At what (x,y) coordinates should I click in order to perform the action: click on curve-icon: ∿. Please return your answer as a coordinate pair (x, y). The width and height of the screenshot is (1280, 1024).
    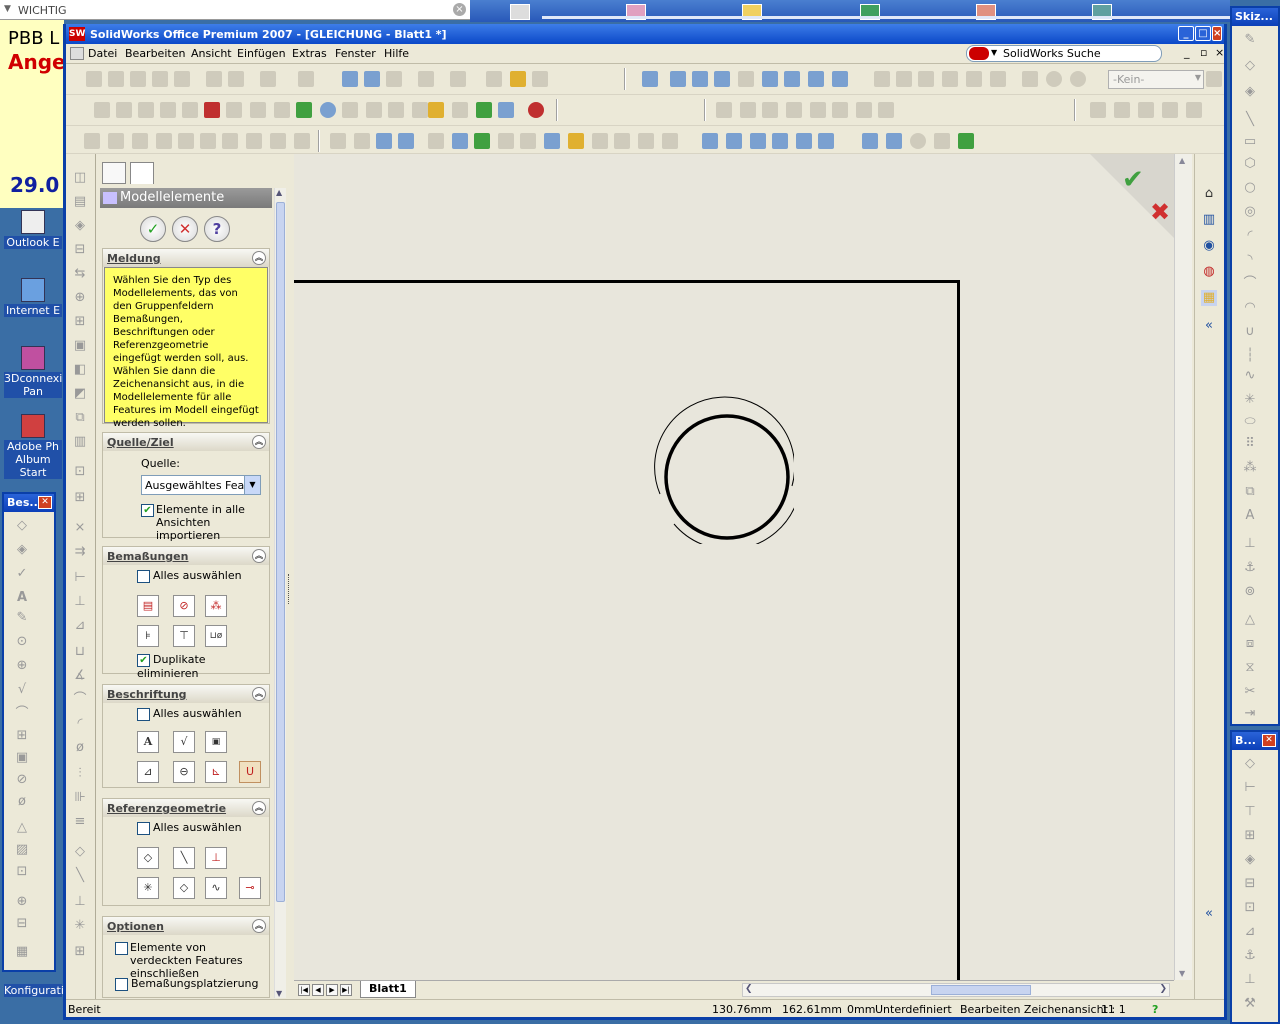
    Looking at the image, I should click on (216, 888).